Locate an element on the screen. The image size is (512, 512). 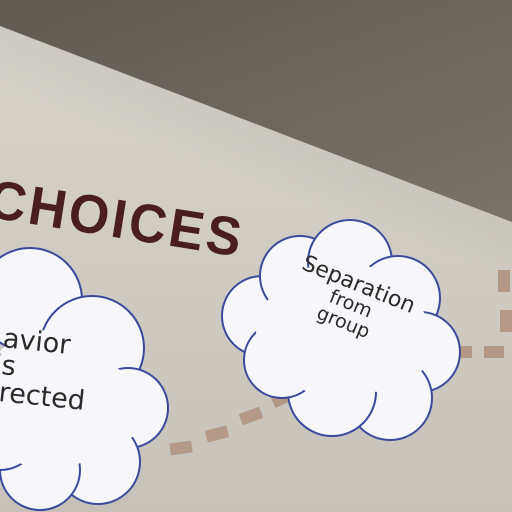
cloud-left-text: avior is irected is located at coordinates (54, 370).